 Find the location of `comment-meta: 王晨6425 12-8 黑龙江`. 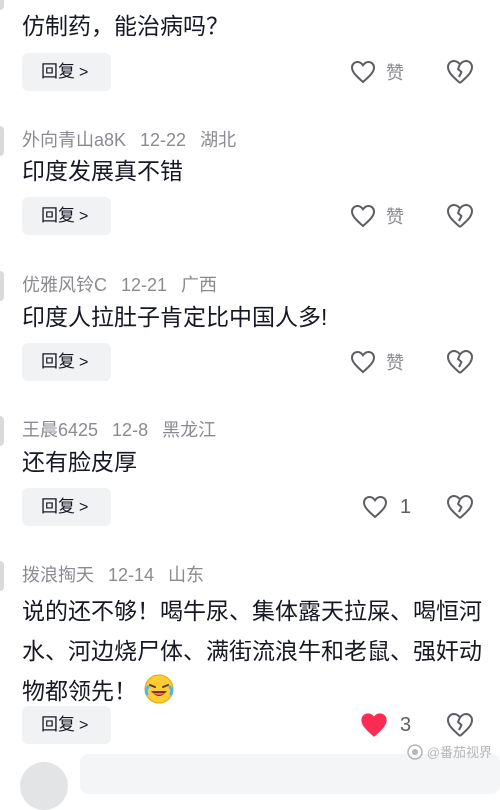

comment-meta: 王晨6425 12-8 黑龙江 is located at coordinates (126, 429).